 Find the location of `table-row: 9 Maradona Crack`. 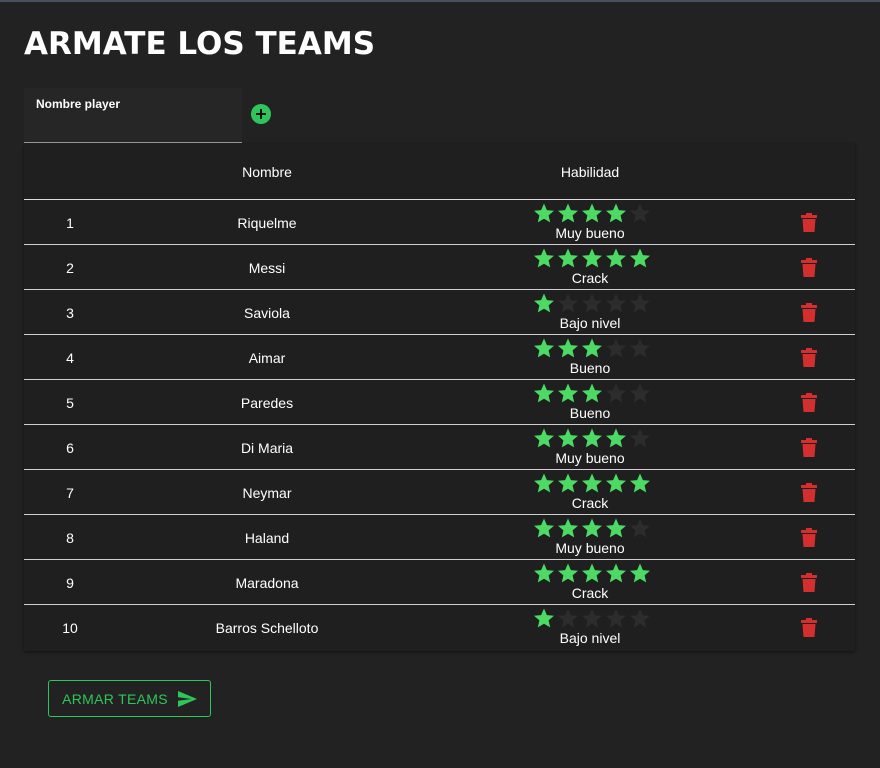

table-row: 9 Maradona Crack is located at coordinates (439, 582).